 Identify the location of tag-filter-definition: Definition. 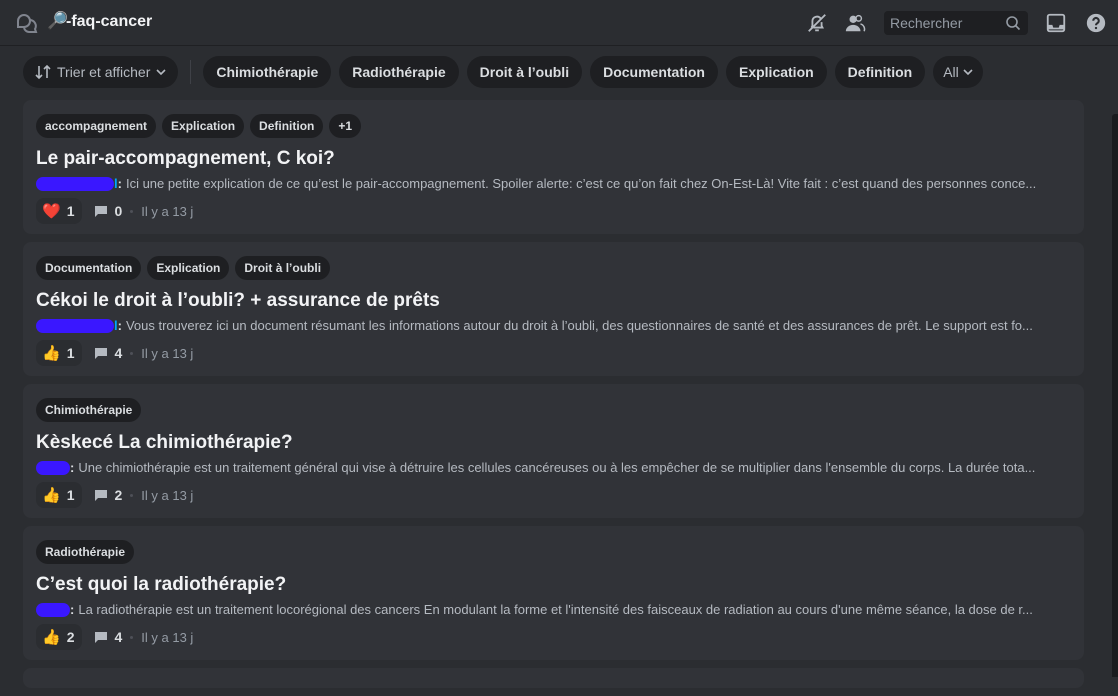
(880, 72).